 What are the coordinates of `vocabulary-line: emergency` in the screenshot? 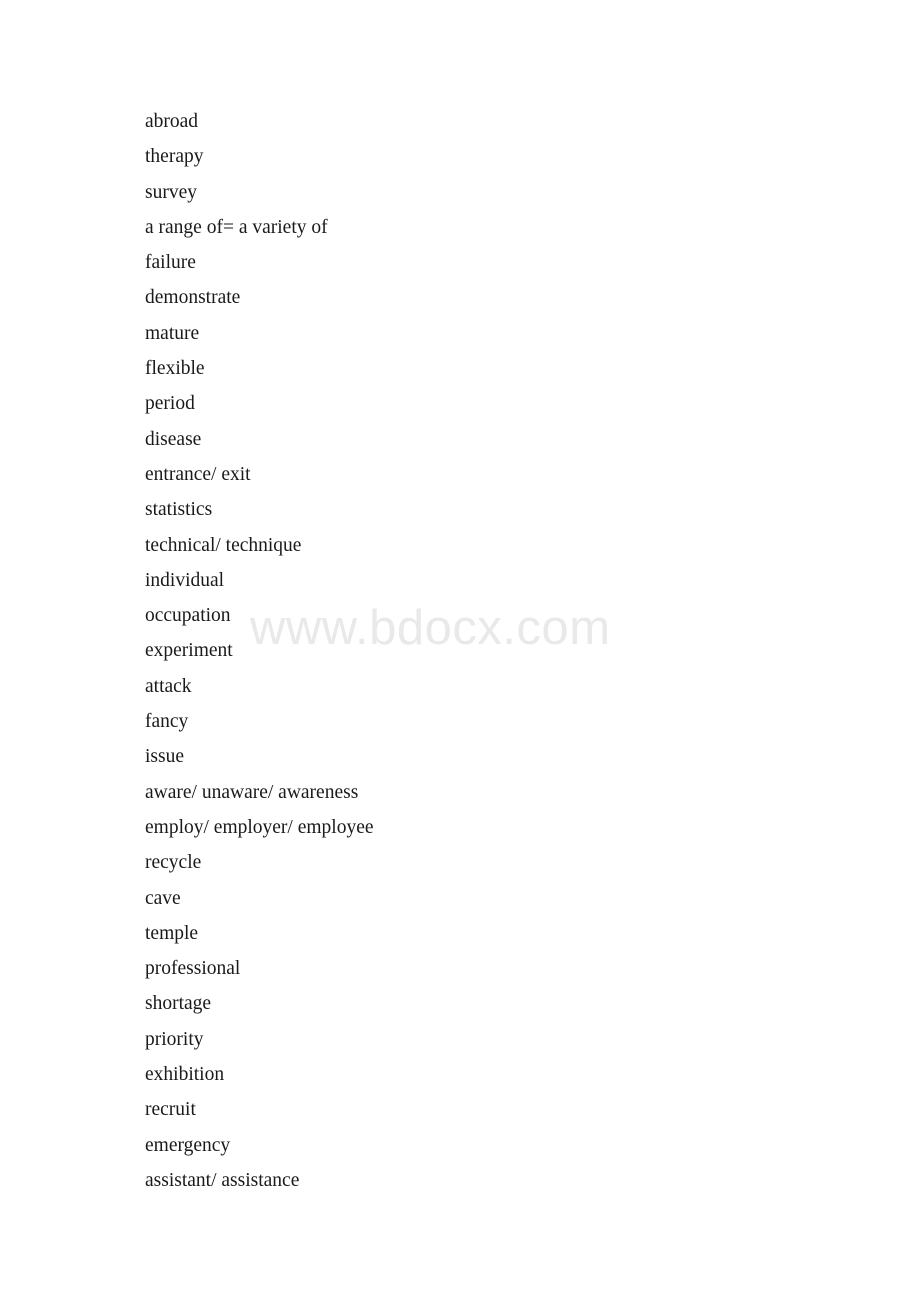 It's located at (188, 1145).